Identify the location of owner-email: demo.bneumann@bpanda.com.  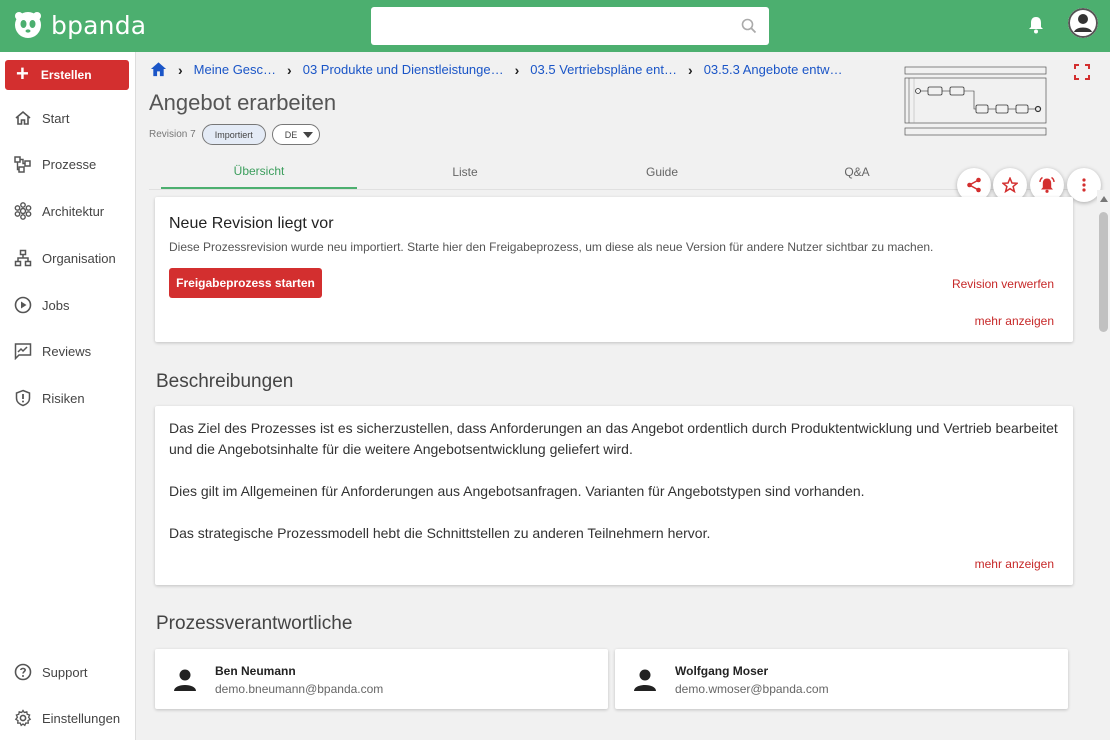
(299, 689).